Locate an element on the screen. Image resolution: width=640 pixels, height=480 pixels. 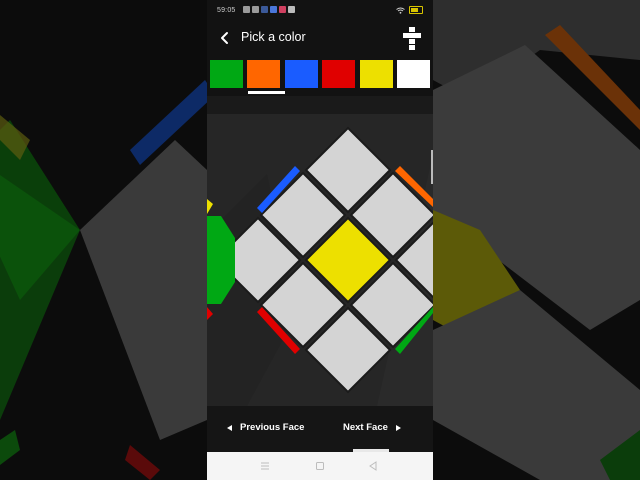
swatch-red is located at coordinates (338, 74).